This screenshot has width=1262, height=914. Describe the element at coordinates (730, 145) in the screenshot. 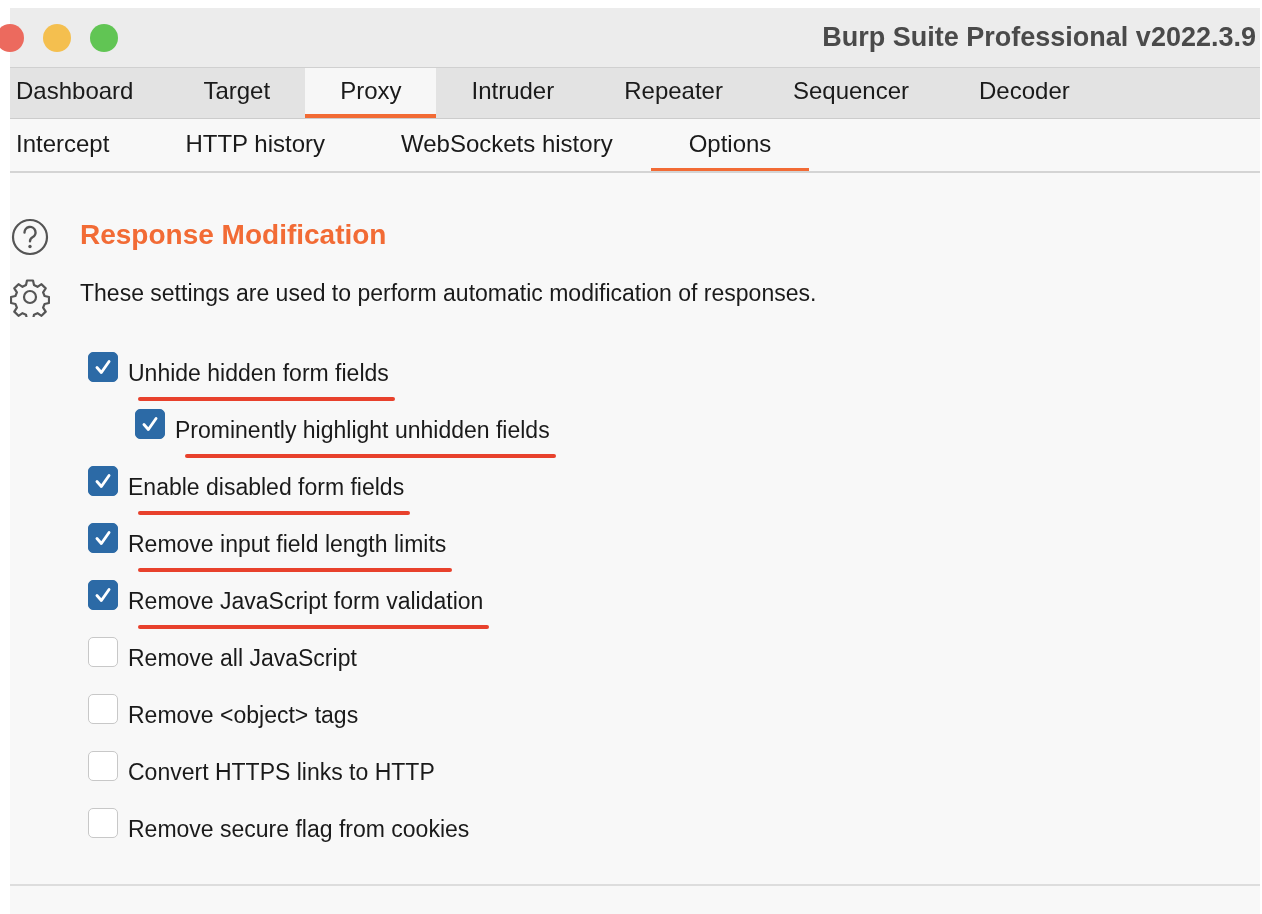

I see `tab: Options` at that location.